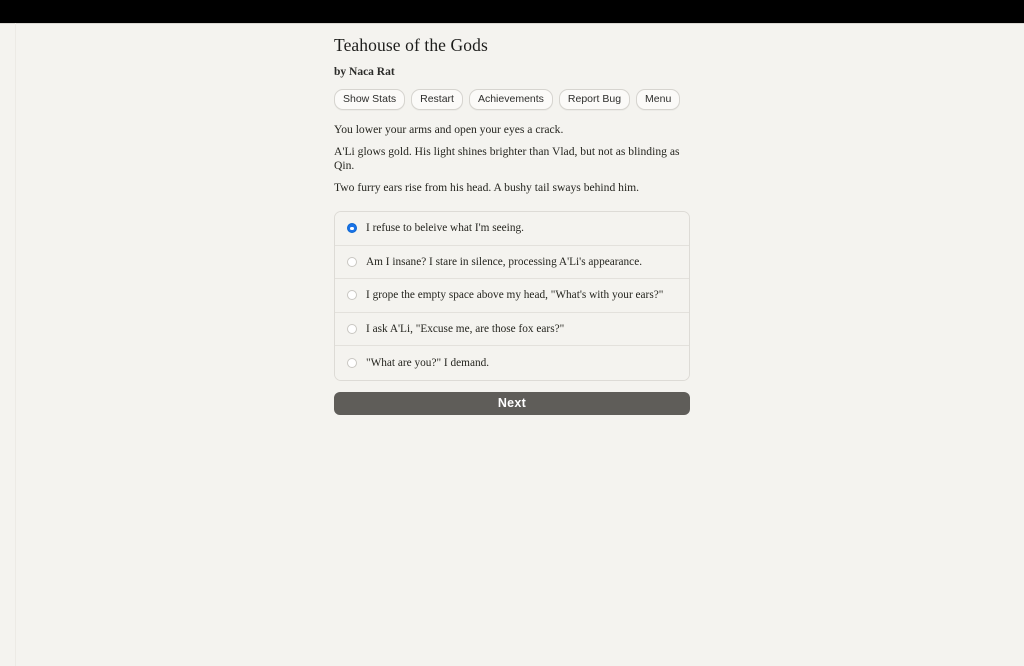 Image resolution: width=1024 pixels, height=666 pixels. I want to click on restart-button: Restart, so click(437, 99).